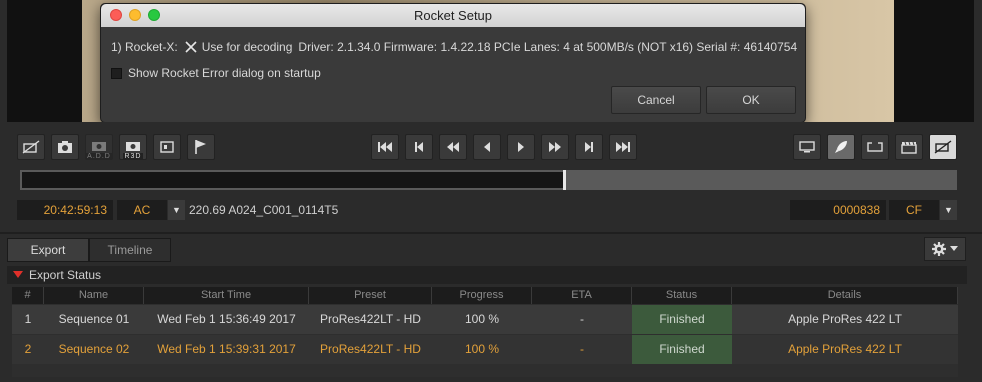 The image size is (982, 382). Describe the element at coordinates (914, 210) in the screenshot. I see `frame-mode: CF` at that location.